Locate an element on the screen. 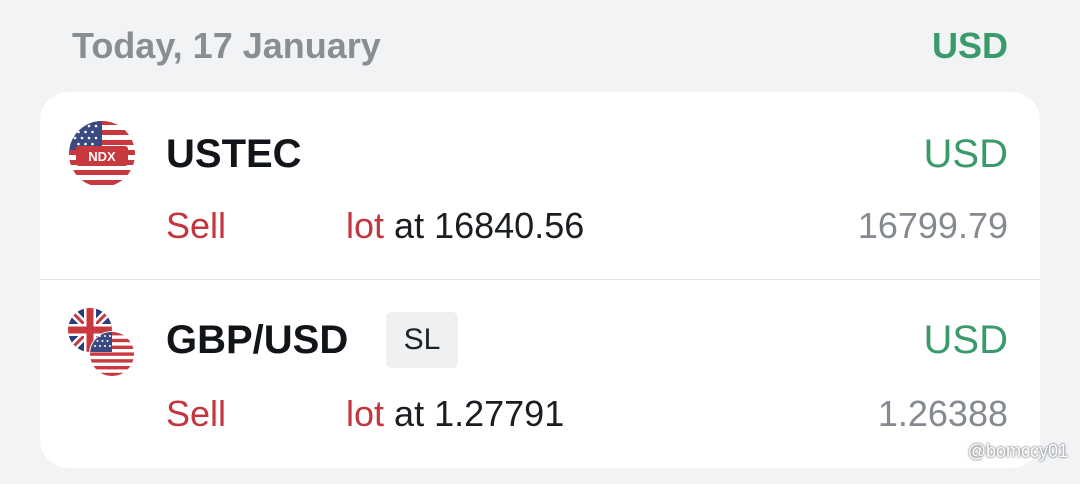 This screenshot has width=1080, height=484. open-price: 16840.56 is located at coordinates (509, 225).